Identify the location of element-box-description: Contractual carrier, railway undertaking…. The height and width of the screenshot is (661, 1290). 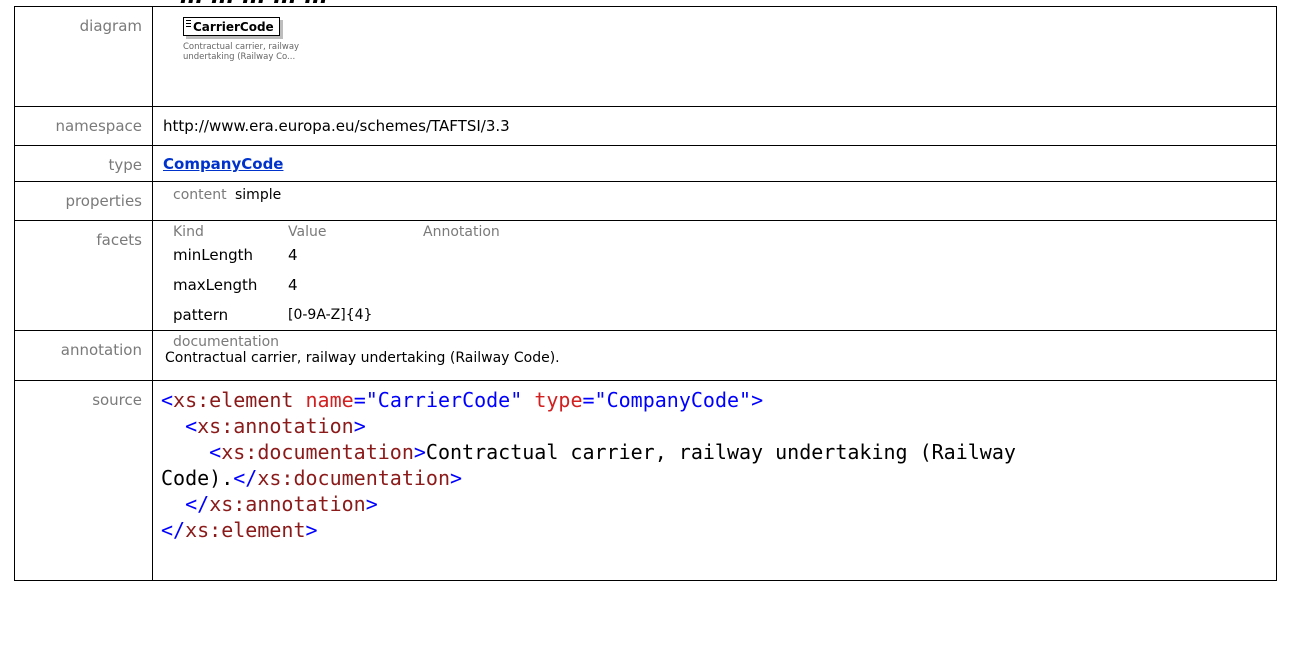
(241, 52).